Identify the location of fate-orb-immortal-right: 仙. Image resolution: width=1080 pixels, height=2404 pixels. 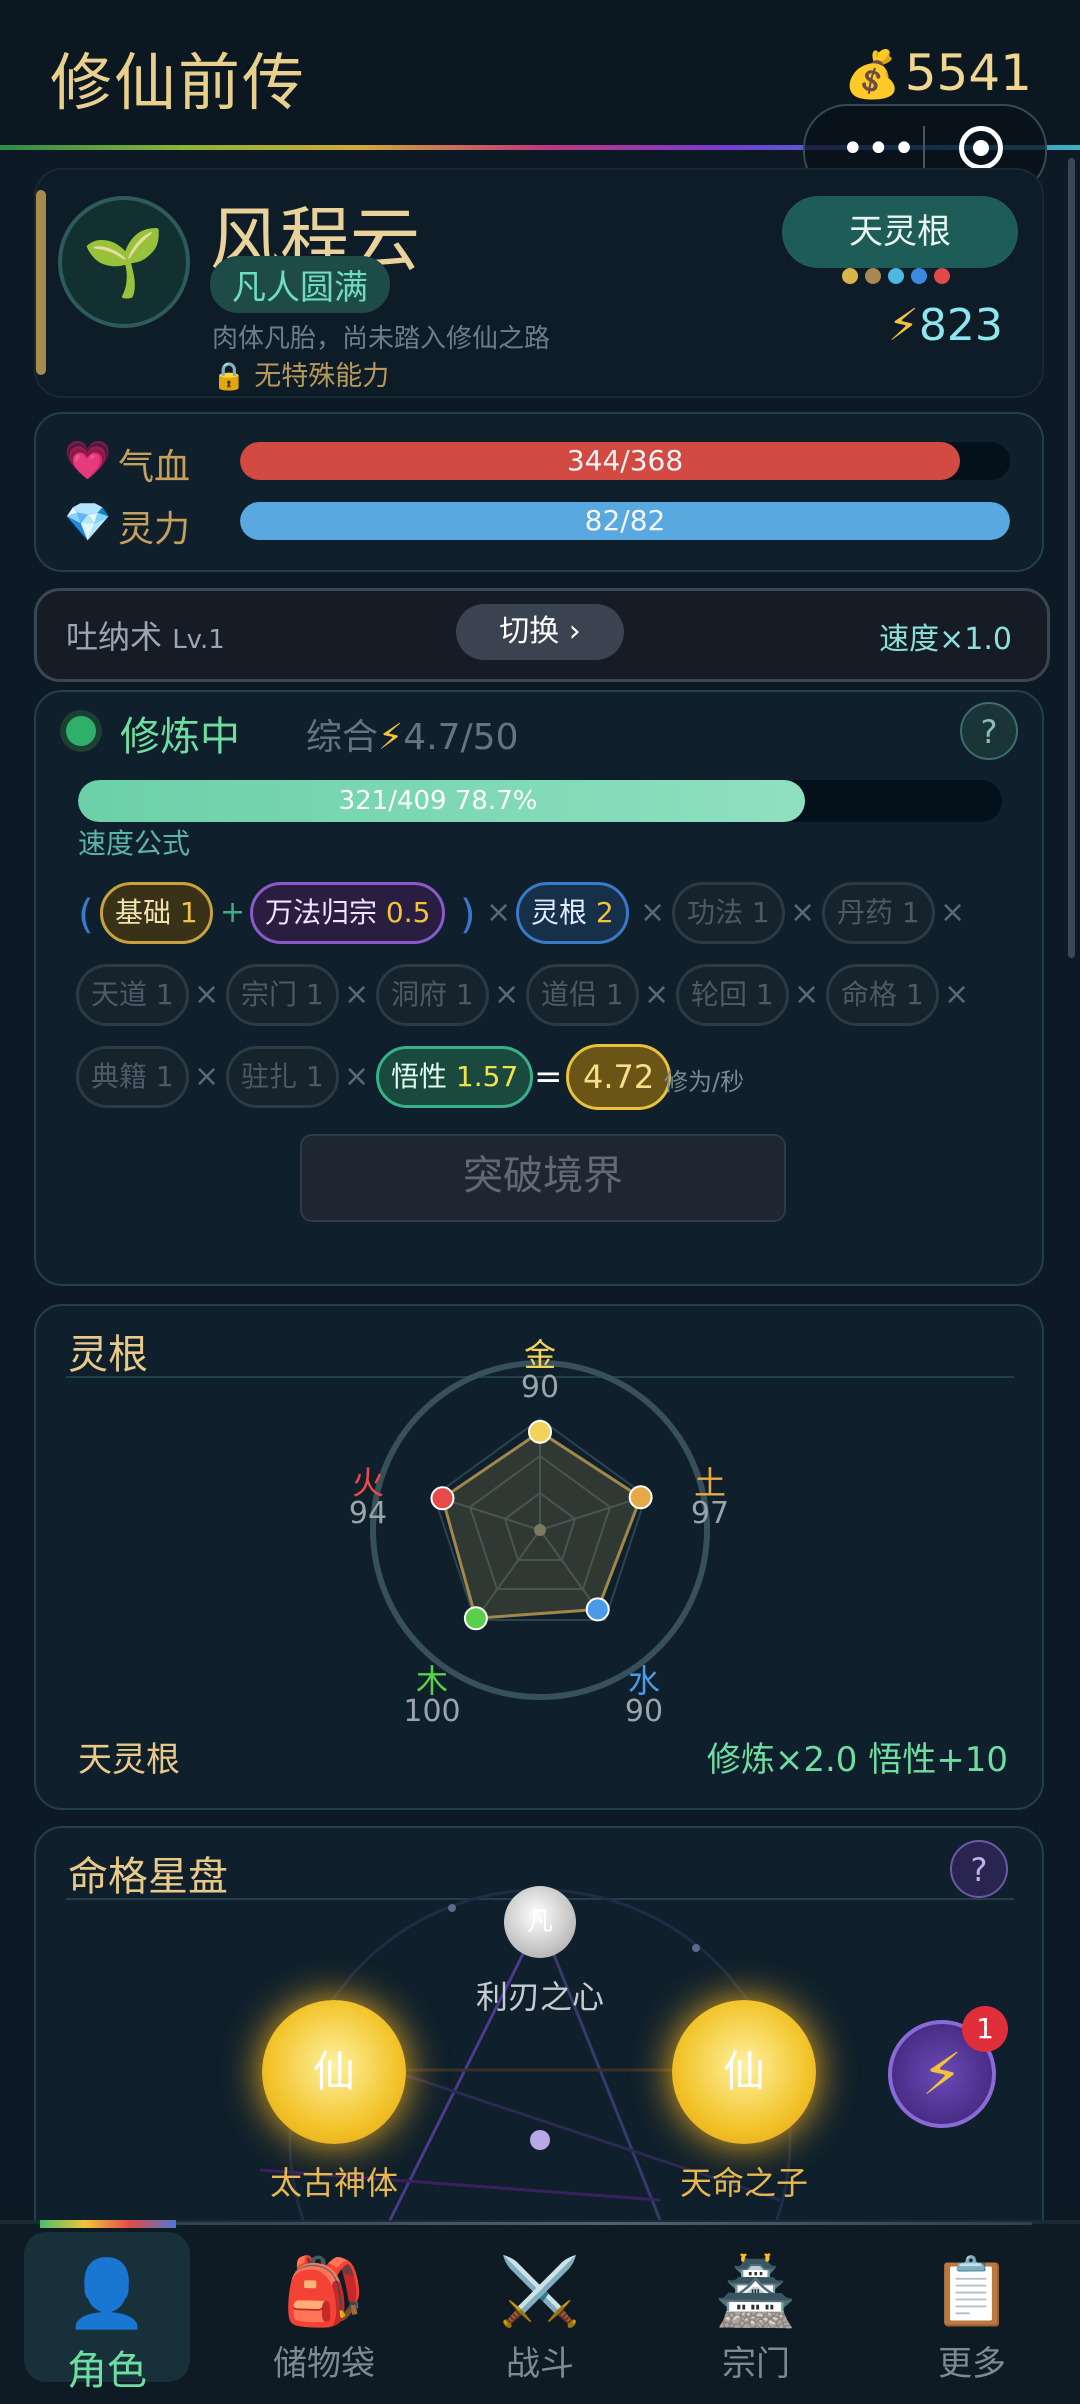
(744, 2072).